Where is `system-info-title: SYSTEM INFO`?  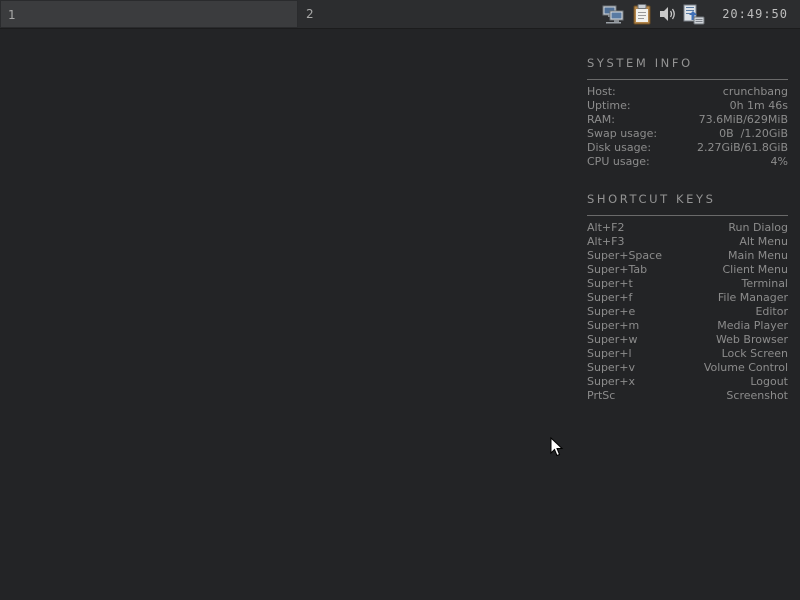 system-info-title: SYSTEM INFO is located at coordinates (640, 63).